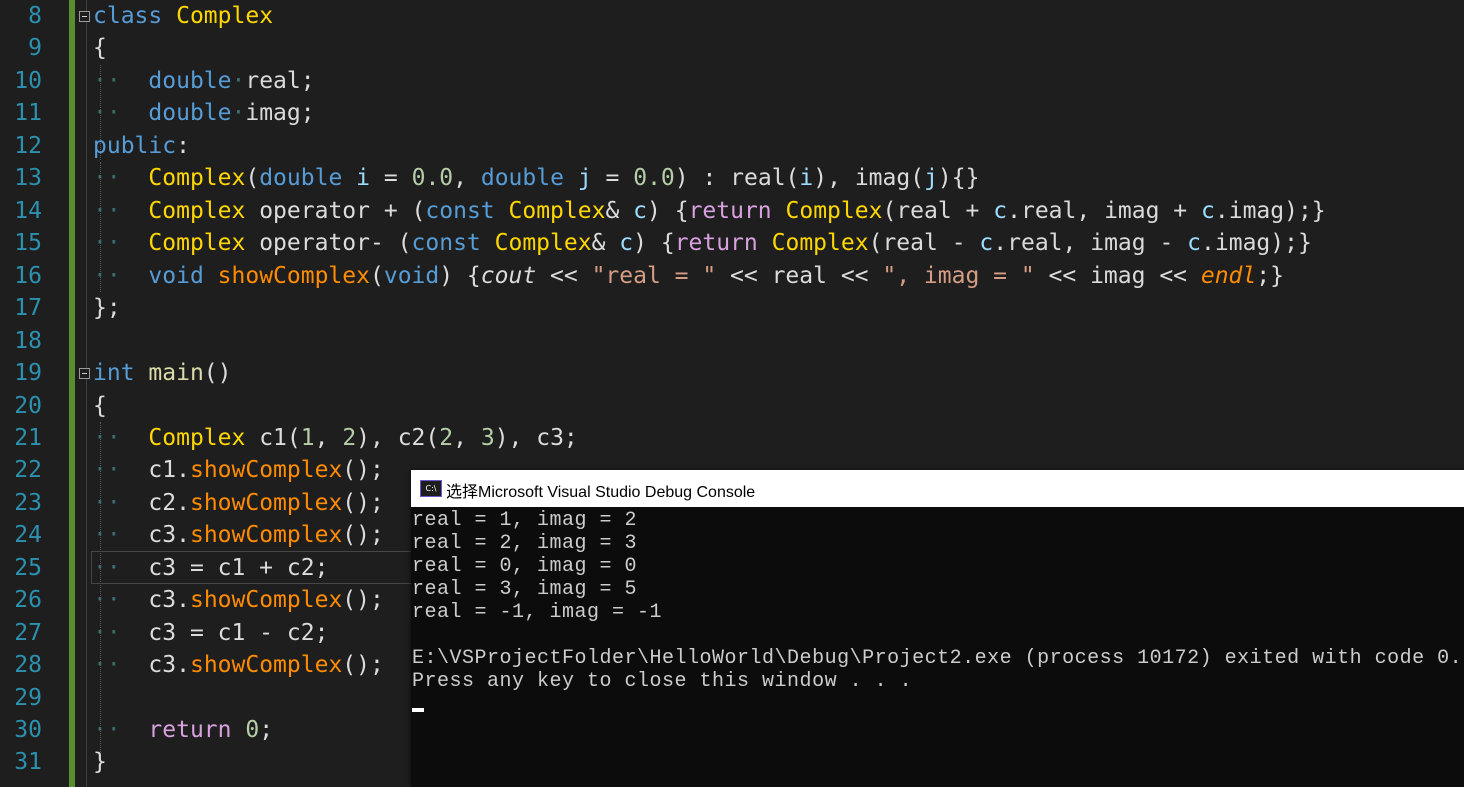 This screenshot has height=787, width=1464. Describe the element at coordinates (28, 730) in the screenshot. I see `line-number: 30` at that location.